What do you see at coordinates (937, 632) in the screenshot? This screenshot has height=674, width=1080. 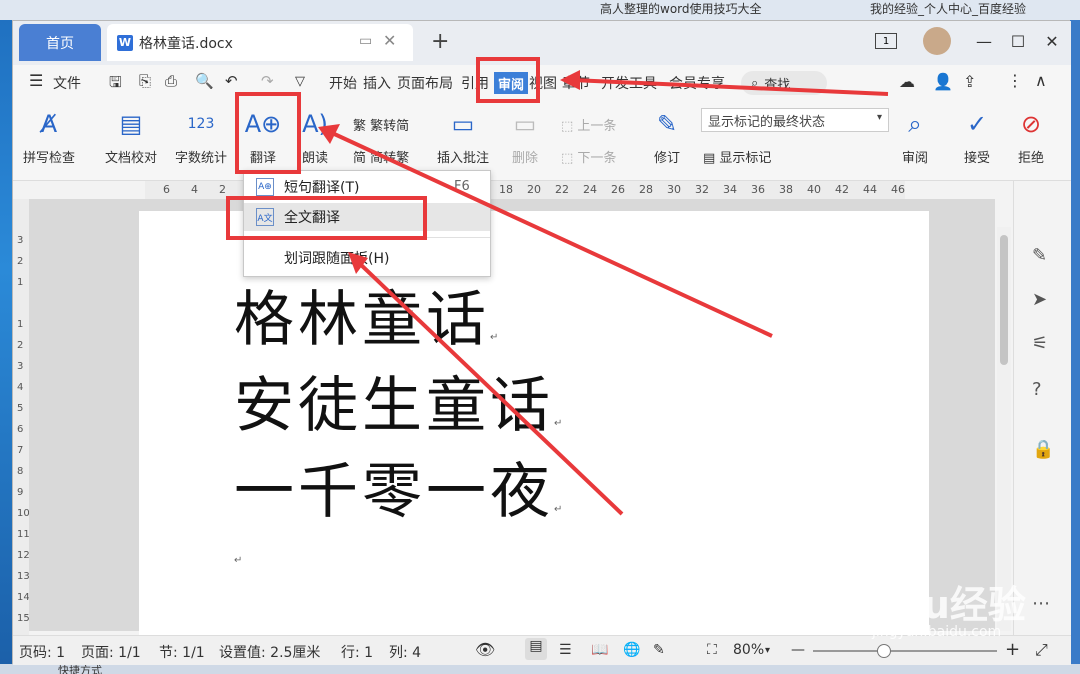 I see `baidu-watermark-url: jingyan.baidu.com` at bounding box center [937, 632].